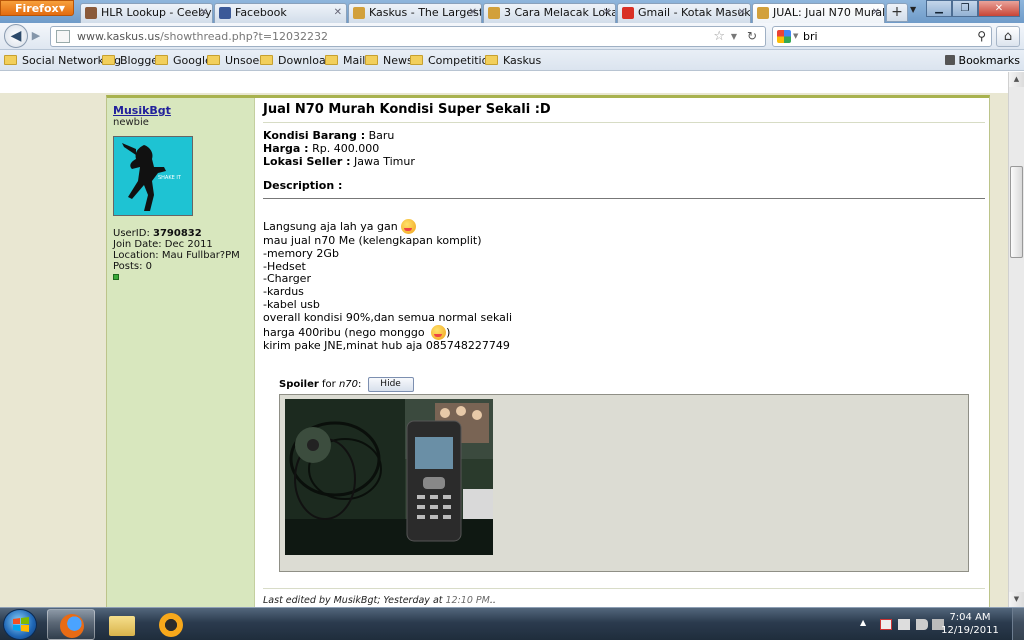  What do you see at coordinates (897, 12) in the screenshot?
I see `new-tab-button: +` at bounding box center [897, 12].